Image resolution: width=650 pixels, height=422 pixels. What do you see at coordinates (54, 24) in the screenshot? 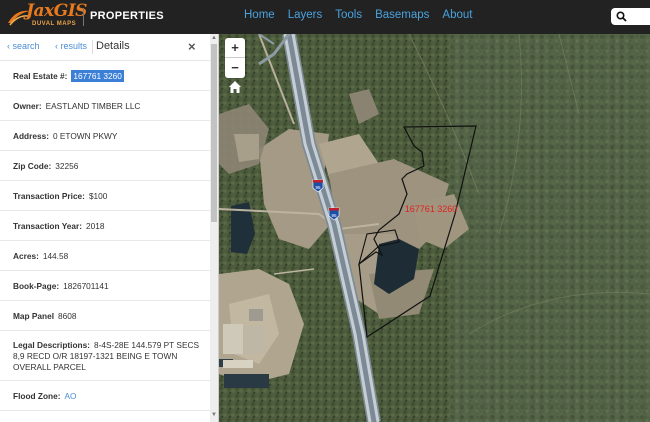
I see `logo-subtext: DUVAL MAPS` at bounding box center [54, 24].